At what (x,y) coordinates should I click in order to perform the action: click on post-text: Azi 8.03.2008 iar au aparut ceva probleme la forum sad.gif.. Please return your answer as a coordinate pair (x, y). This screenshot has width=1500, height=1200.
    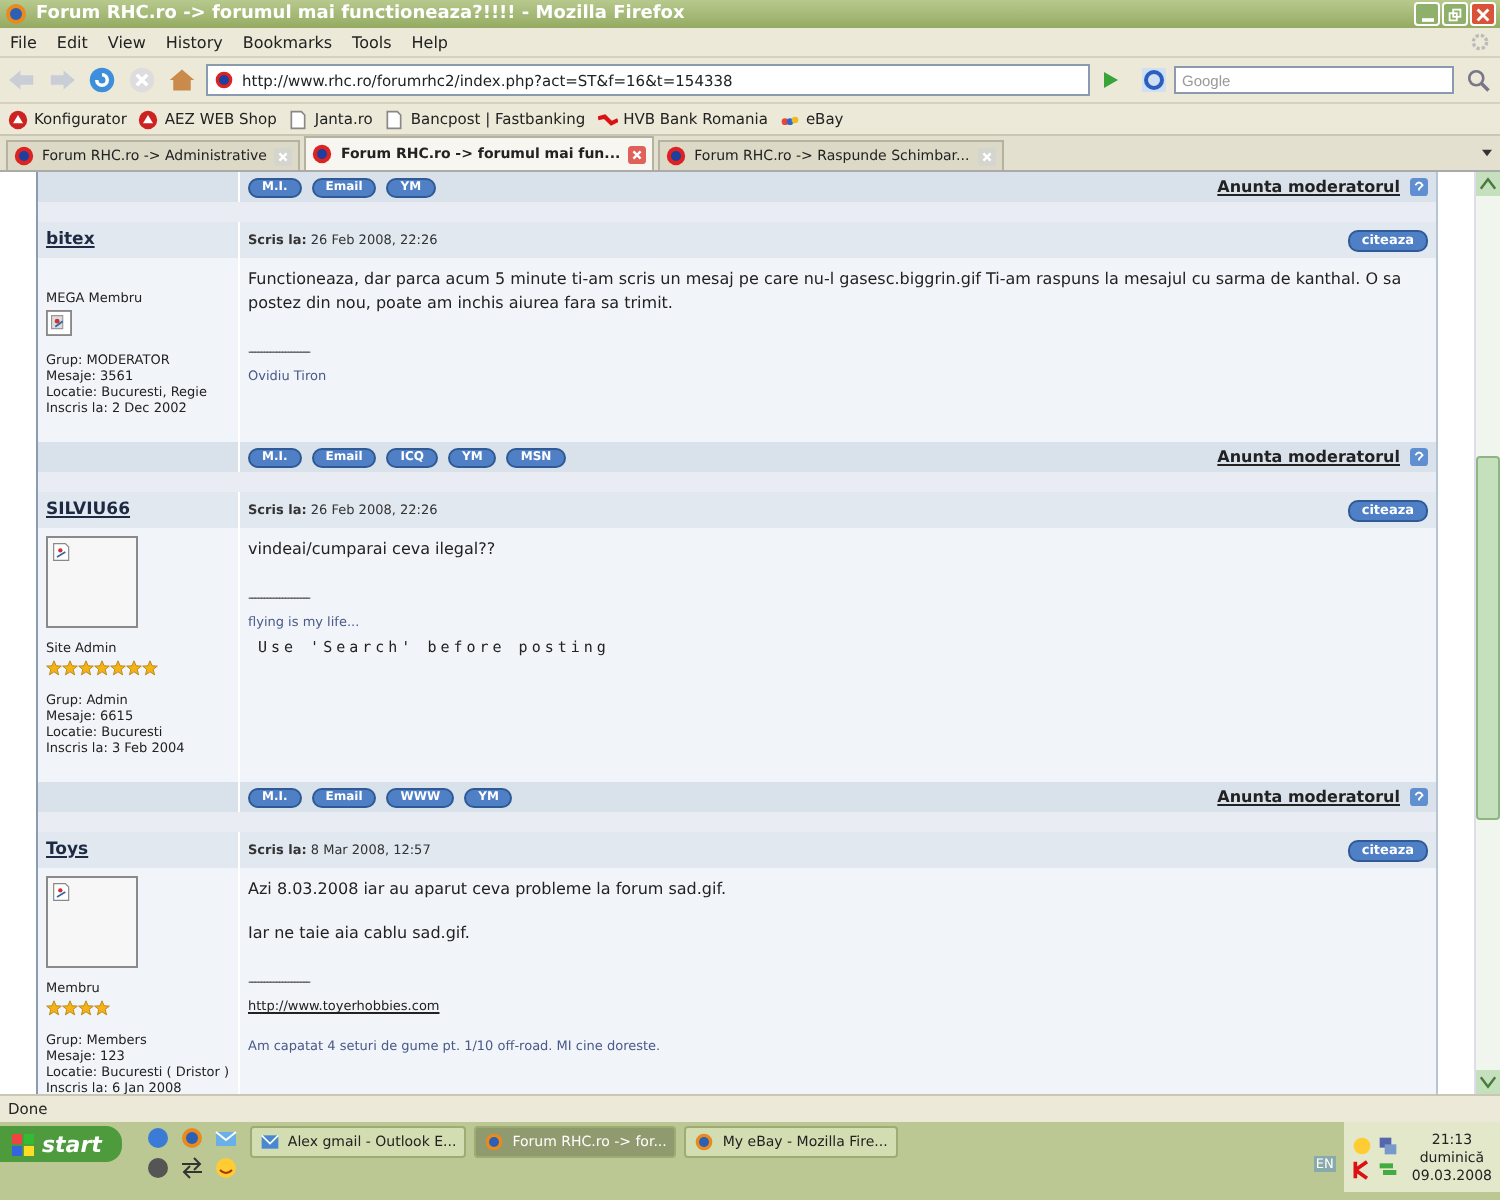
    Looking at the image, I should click on (487, 890).